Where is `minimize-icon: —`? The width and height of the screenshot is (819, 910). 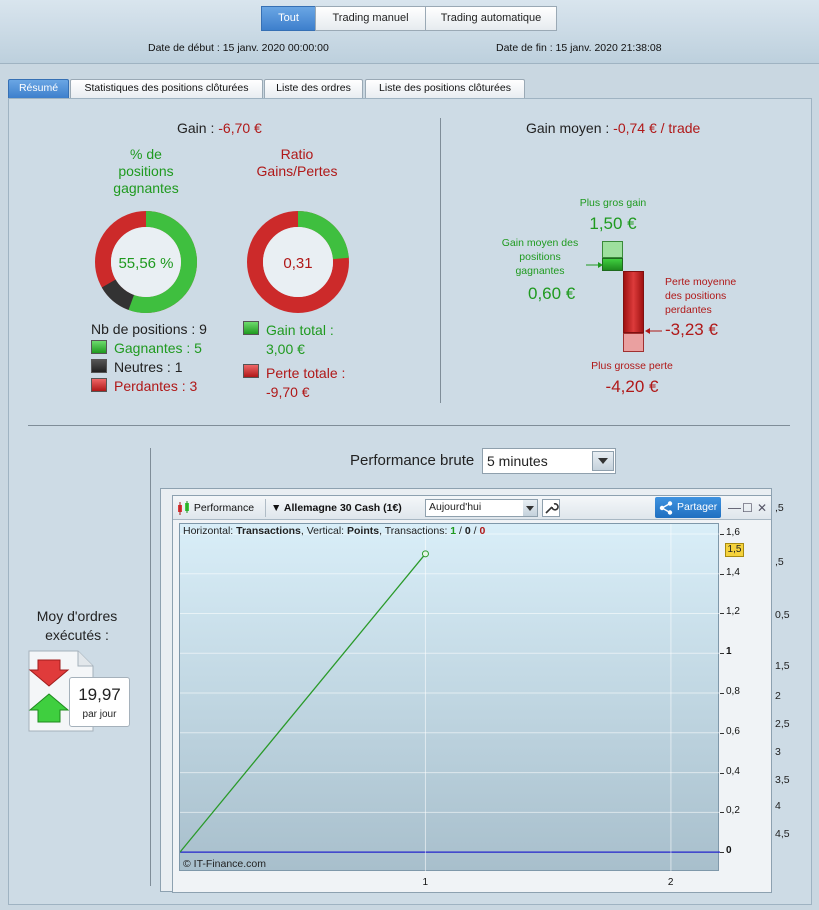 minimize-icon: — is located at coordinates (734, 508).